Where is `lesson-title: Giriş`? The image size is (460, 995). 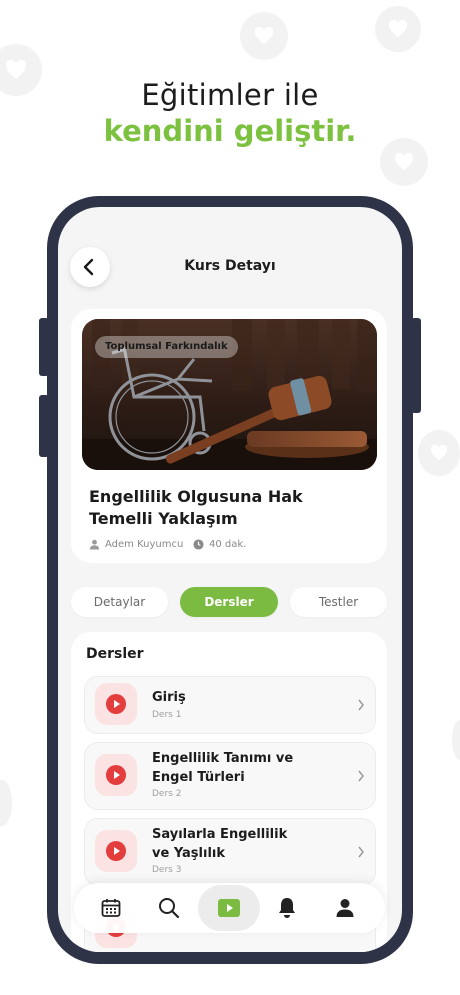 lesson-title: Giriş is located at coordinates (169, 697).